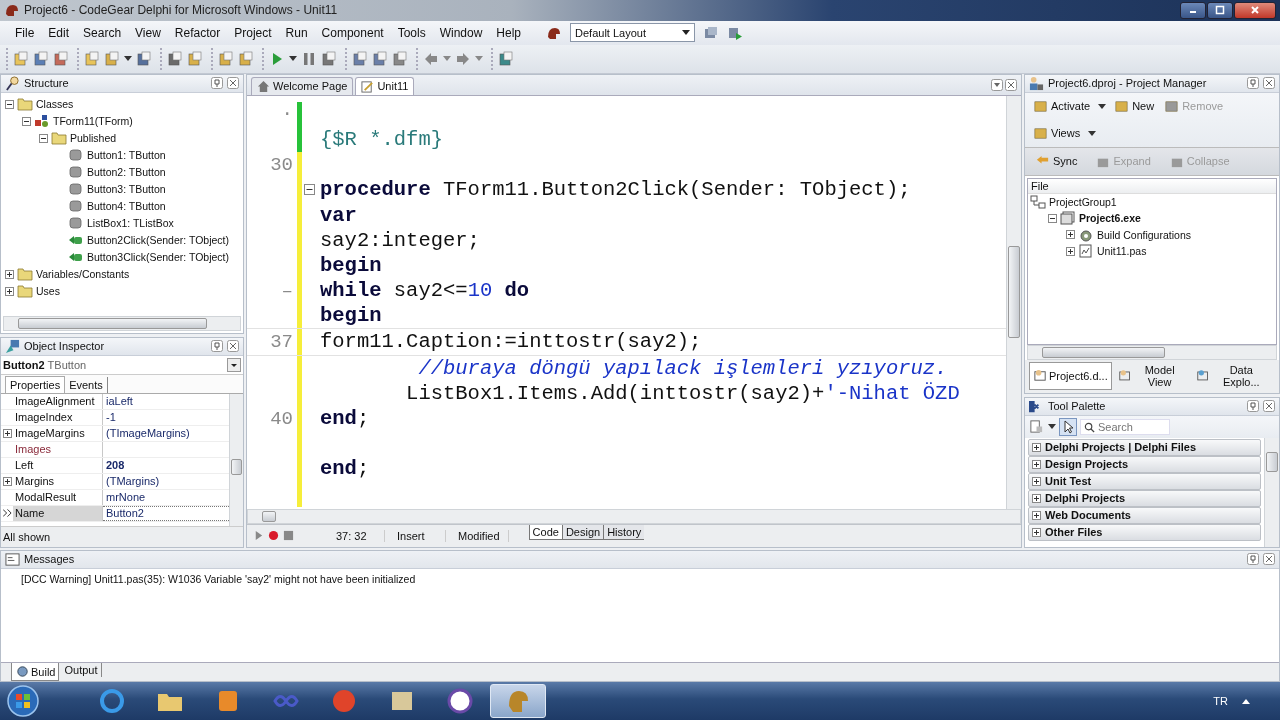  What do you see at coordinates (1144, 447) in the screenshot?
I see `palette-category: Delphi Projects | Delphi Files` at bounding box center [1144, 447].